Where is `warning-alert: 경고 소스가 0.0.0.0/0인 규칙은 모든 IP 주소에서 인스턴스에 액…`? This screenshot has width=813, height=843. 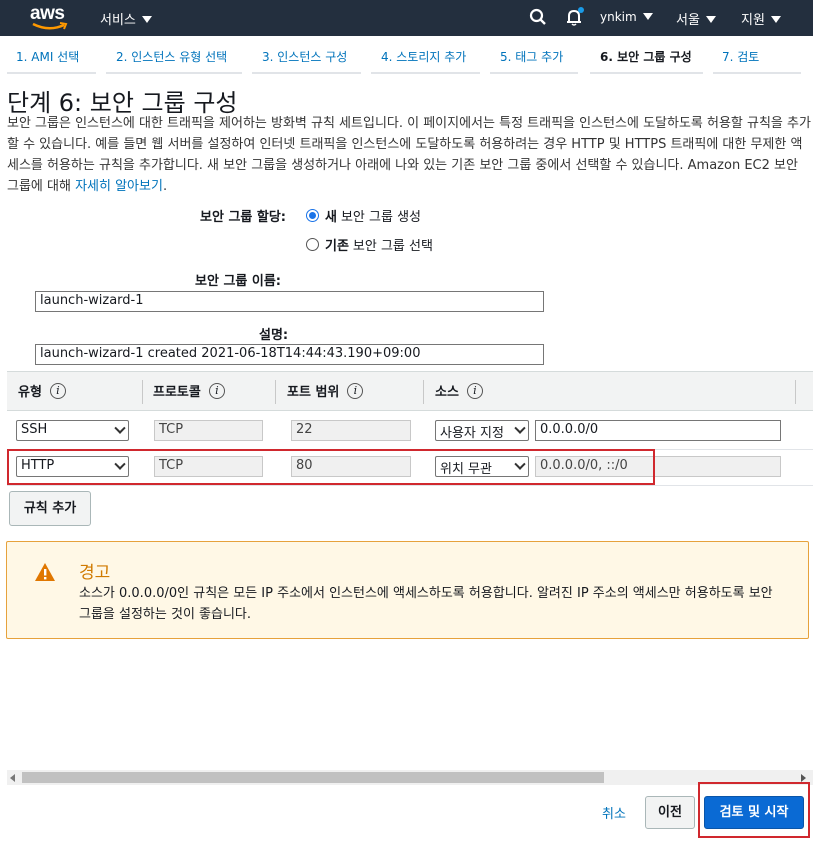
warning-alert: 경고 소스가 0.0.0.0/0인 규칙은 모든 IP 주소에서 인스턴스에 액… is located at coordinates (407, 590).